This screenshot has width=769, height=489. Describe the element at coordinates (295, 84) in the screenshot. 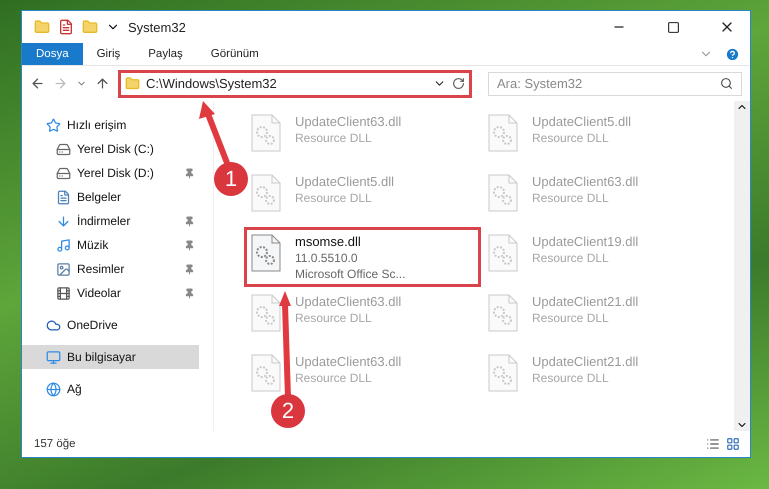

I see `address-bar: C:\Windows\System32` at that location.